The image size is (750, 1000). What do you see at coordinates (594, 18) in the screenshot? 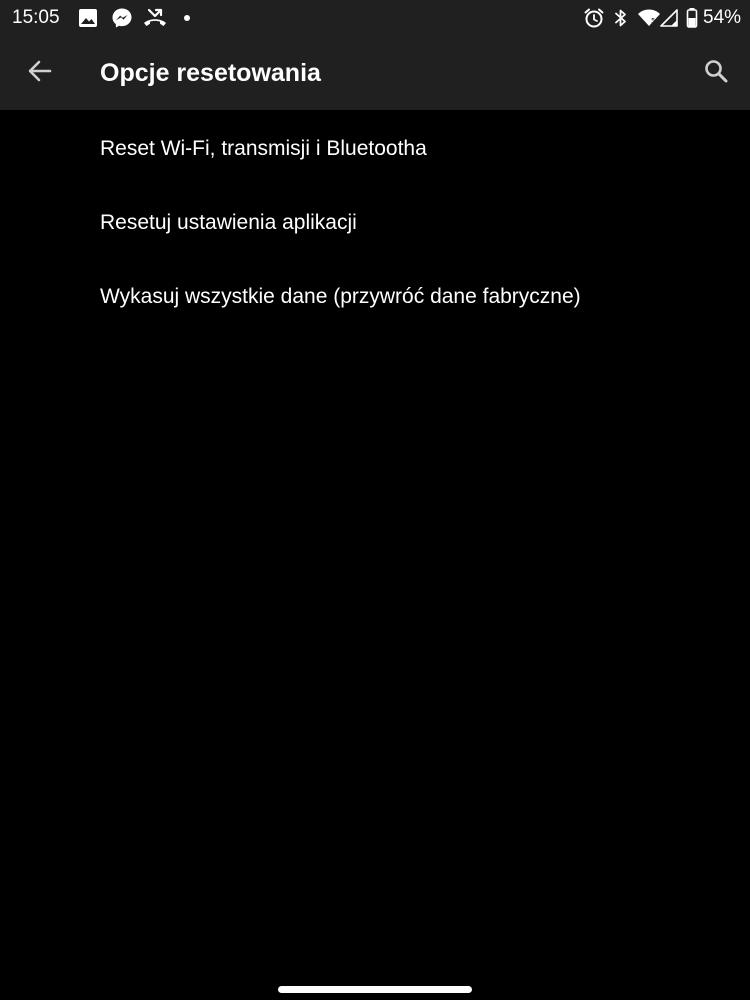
I see `alarm-icon` at bounding box center [594, 18].